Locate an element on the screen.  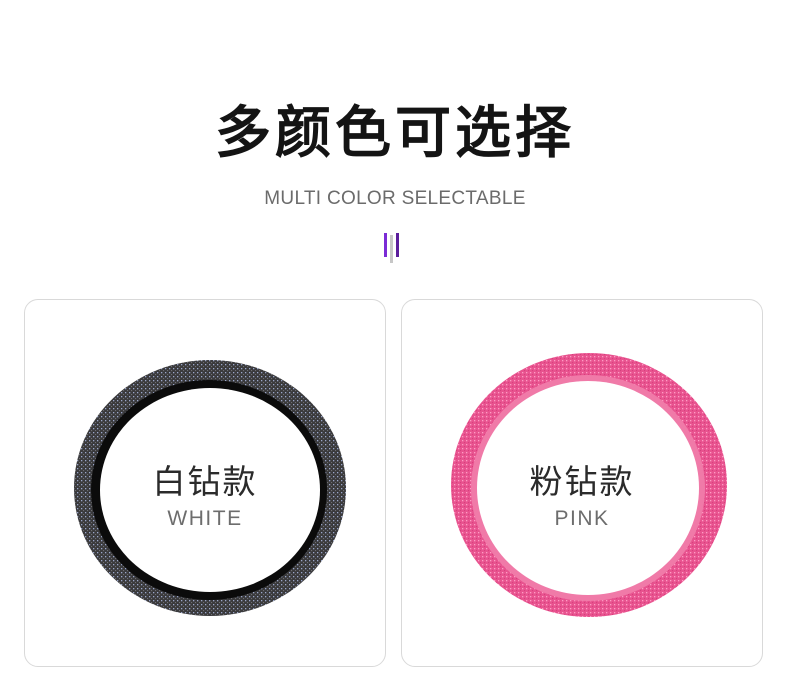
page-title: 多颜色可选择 is located at coordinates (395, 133).